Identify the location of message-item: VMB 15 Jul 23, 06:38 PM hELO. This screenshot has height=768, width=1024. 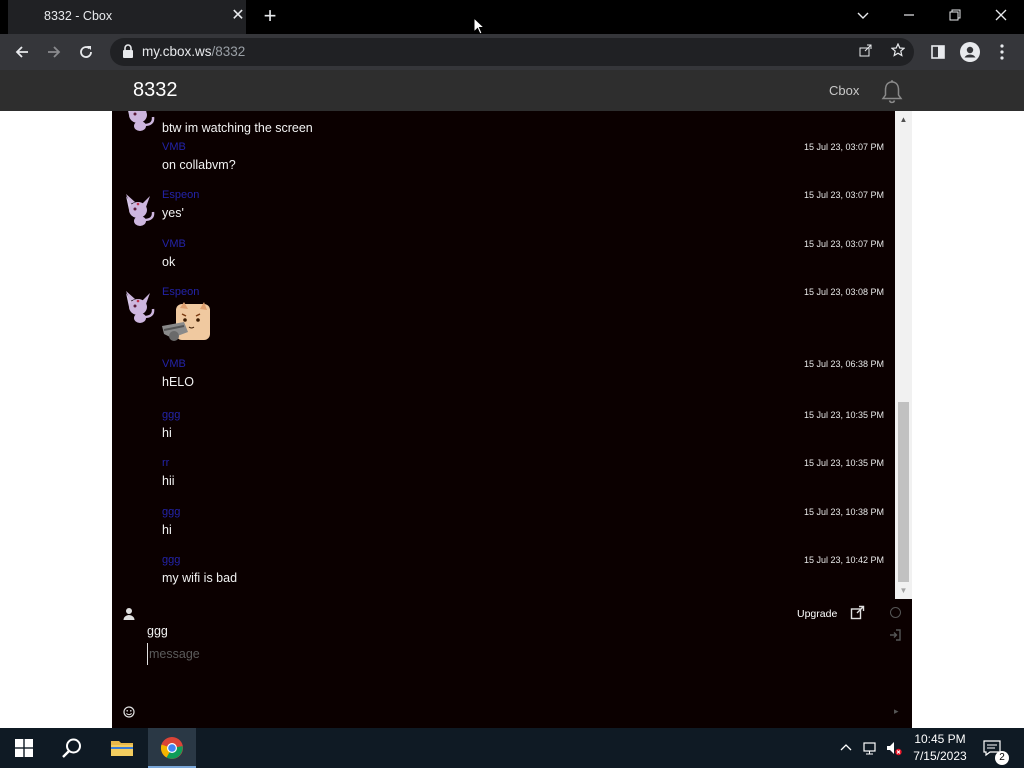
(503, 381).